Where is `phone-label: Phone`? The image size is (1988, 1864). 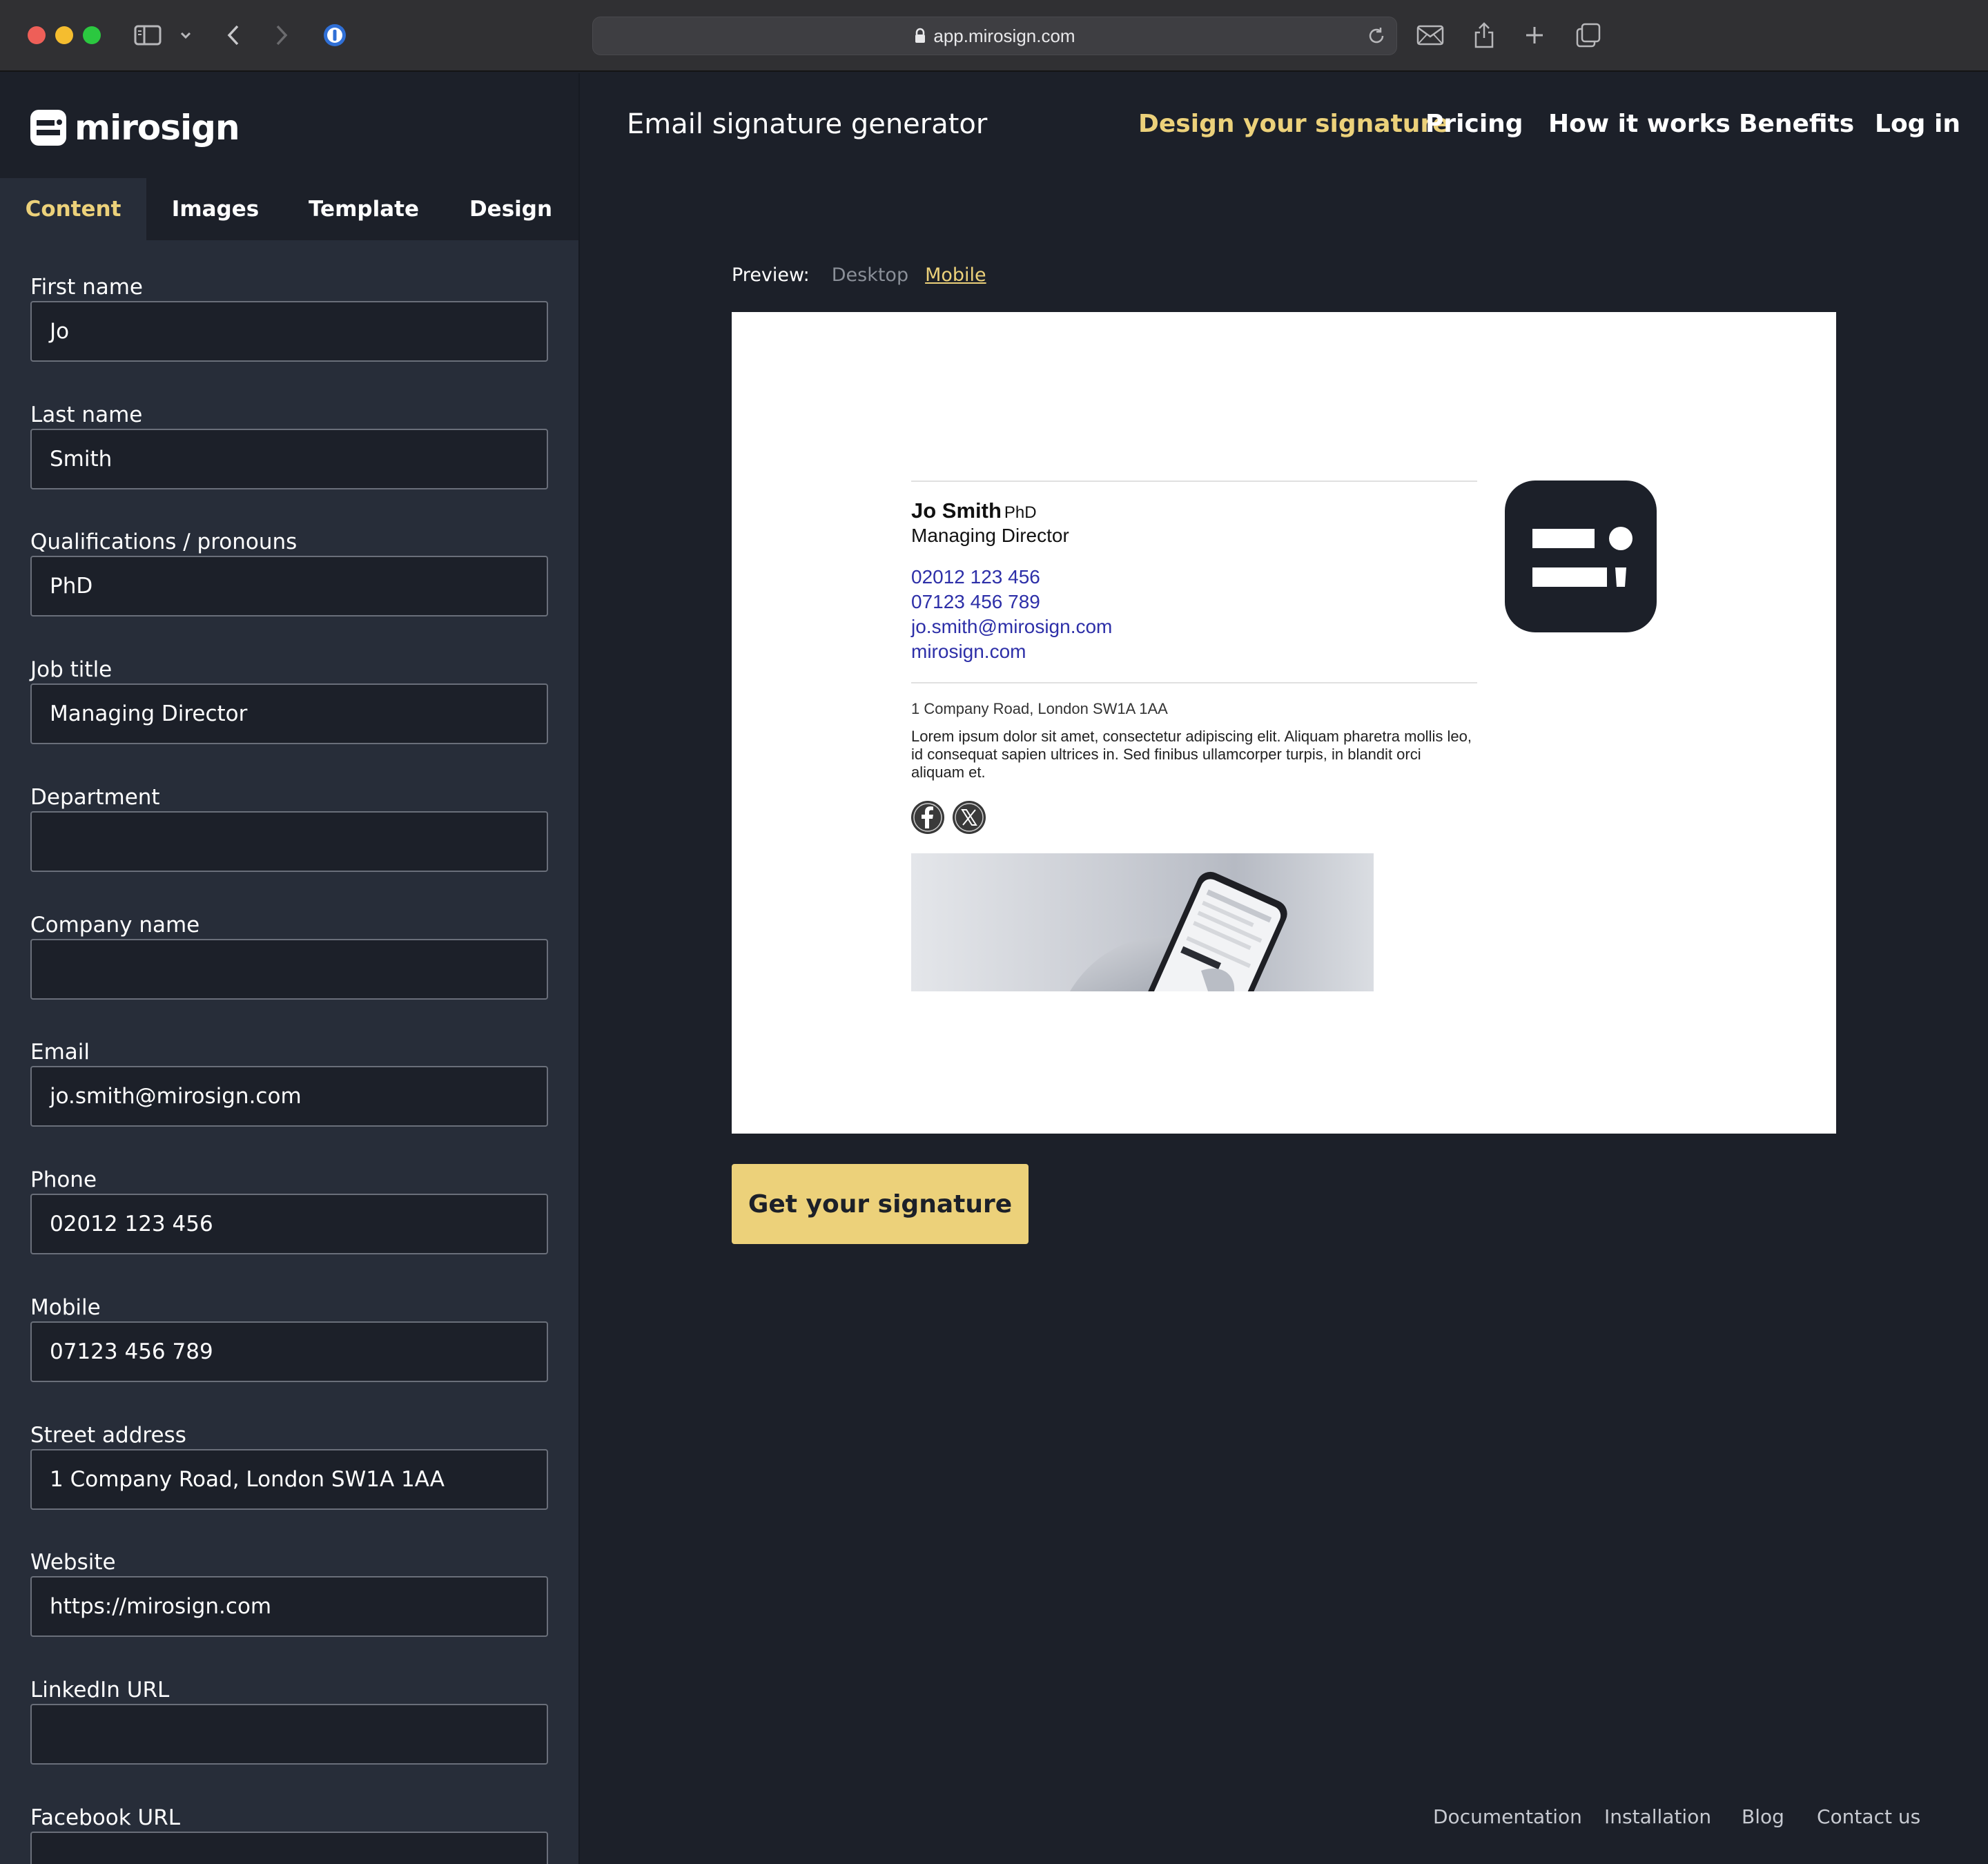 phone-label: Phone is located at coordinates (63, 1180).